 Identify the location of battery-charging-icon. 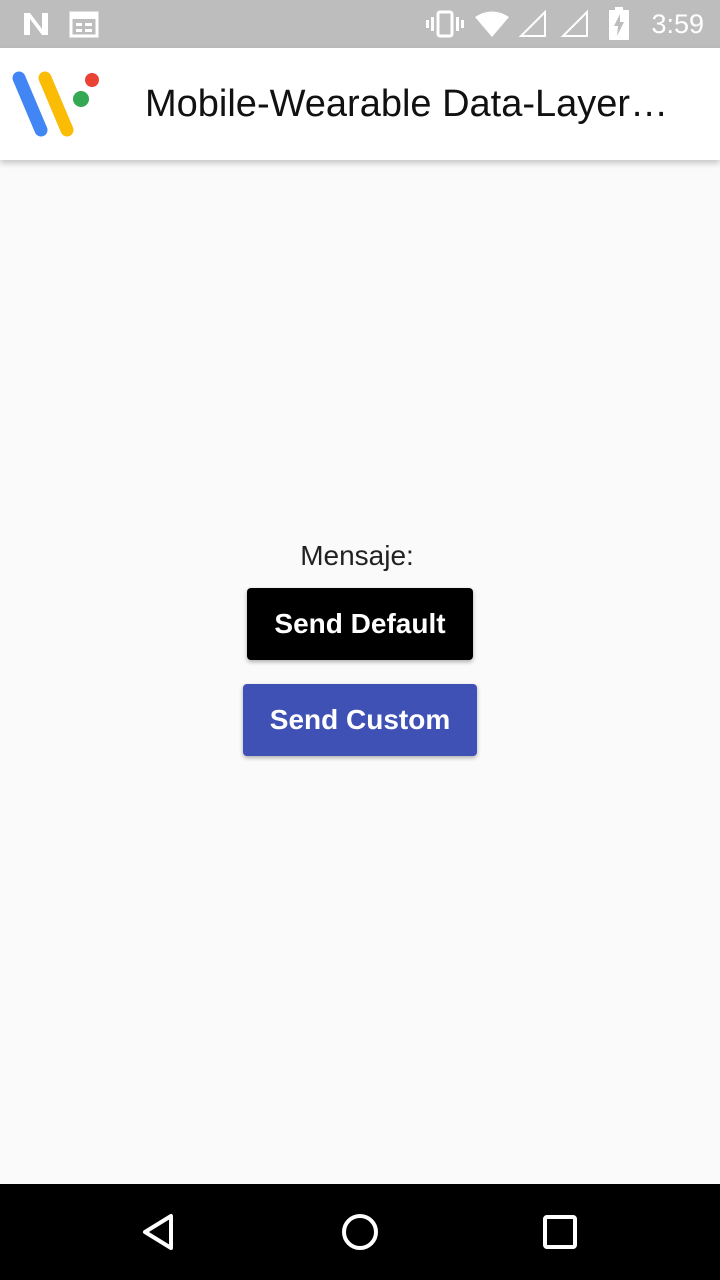
(619, 24).